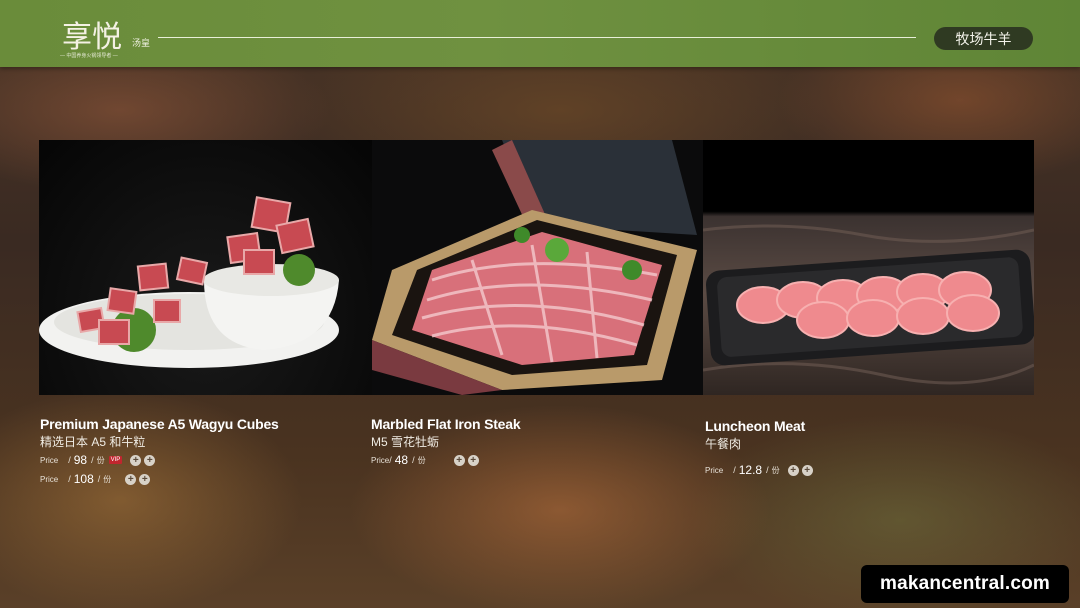 The width and height of the screenshot is (1080, 608). I want to click on product-name-cn: 精选日本 A5 和牛粒, so click(93, 442).